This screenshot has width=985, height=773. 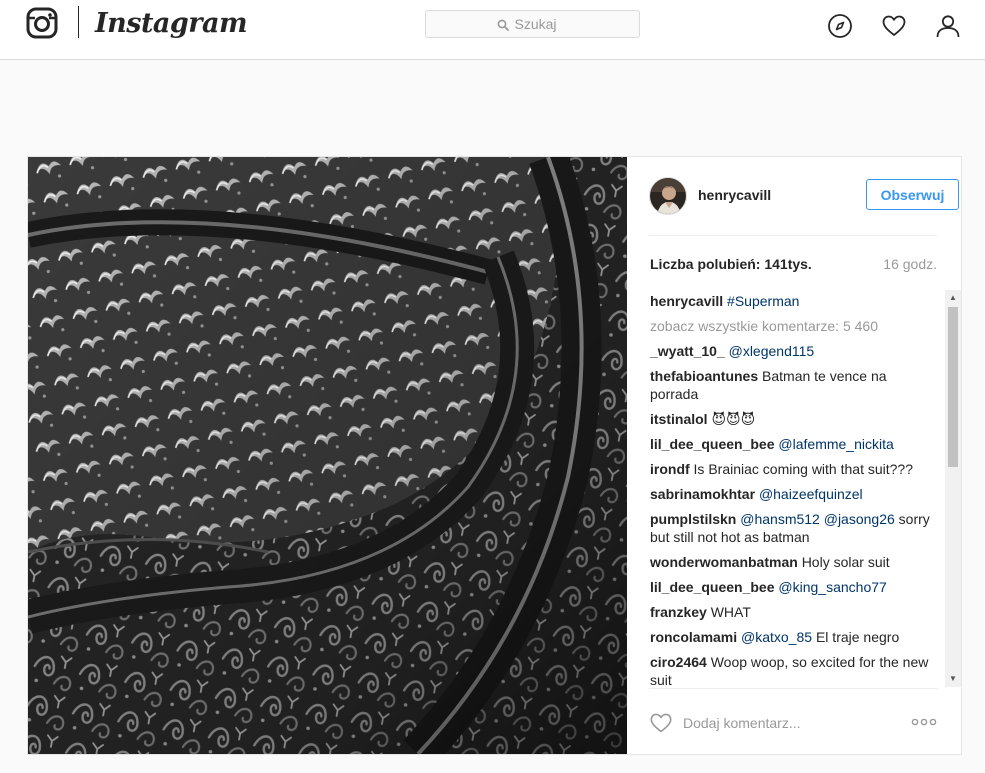 What do you see at coordinates (678, 612) in the screenshot?
I see `comment-username: franzkey` at bounding box center [678, 612].